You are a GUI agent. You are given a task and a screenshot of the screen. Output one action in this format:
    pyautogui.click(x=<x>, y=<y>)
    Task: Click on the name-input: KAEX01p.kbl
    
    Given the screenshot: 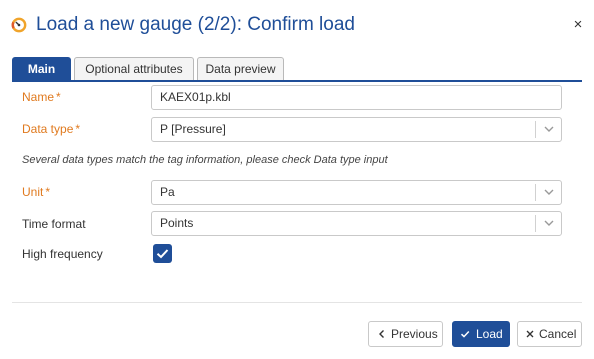 What is the action you would take?
    pyautogui.click(x=356, y=97)
    